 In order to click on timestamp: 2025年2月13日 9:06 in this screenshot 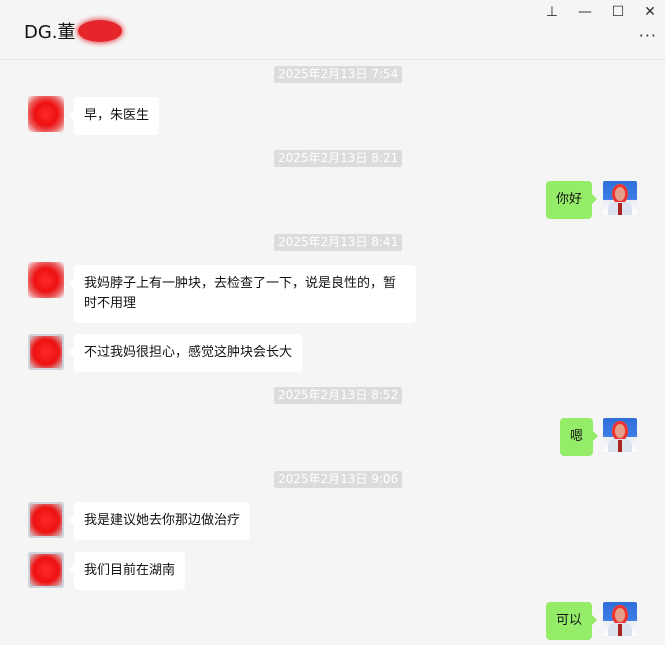, I will do `click(338, 479)`.